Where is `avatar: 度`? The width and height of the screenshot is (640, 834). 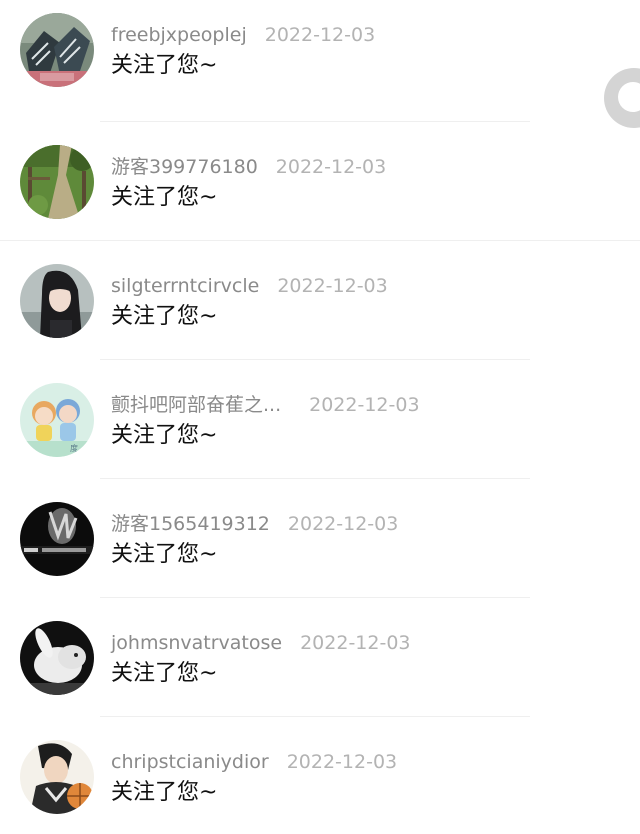 avatar: 度 is located at coordinates (57, 420).